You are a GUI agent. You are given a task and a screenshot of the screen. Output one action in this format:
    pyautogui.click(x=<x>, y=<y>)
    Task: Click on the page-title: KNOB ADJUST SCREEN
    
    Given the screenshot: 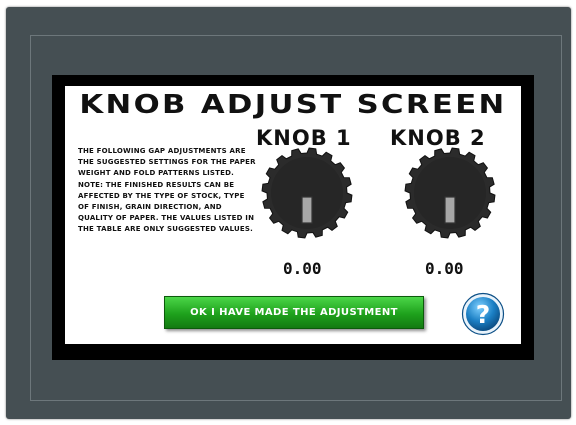 What is the action you would take?
    pyautogui.click(x=293, y=105)
    